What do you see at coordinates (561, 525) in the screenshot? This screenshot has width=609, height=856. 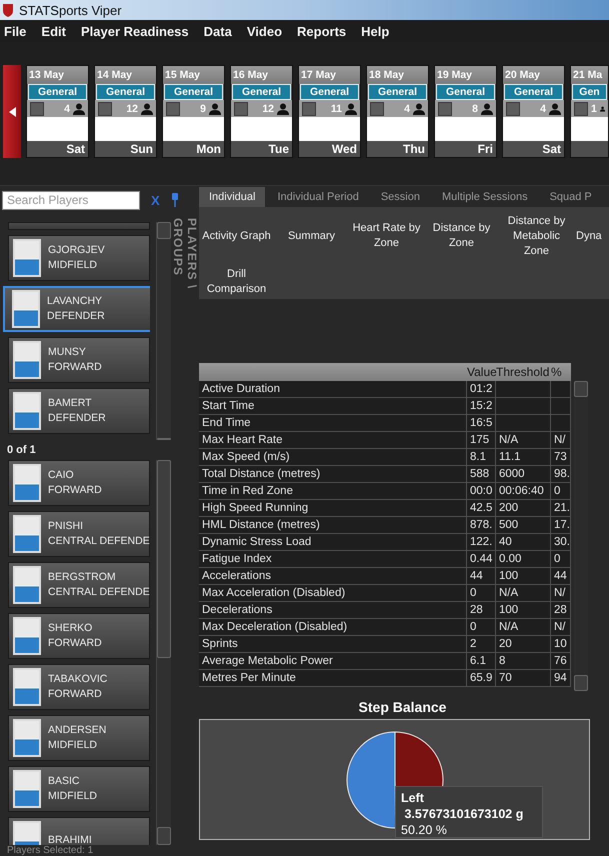 I see `table-cell: 17.` at bounding box center [561, 525].